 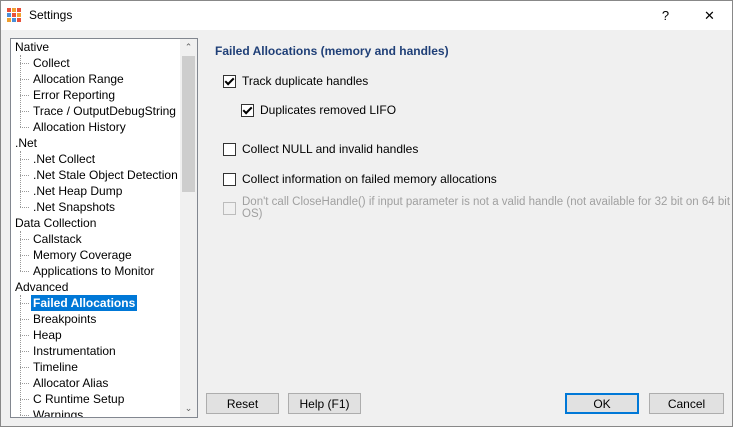 What do you see at coordinates (305, 81) in the screenshot?
I see `track-duplicate-label: Track duplicate handles` at bounding box center [305, 81].